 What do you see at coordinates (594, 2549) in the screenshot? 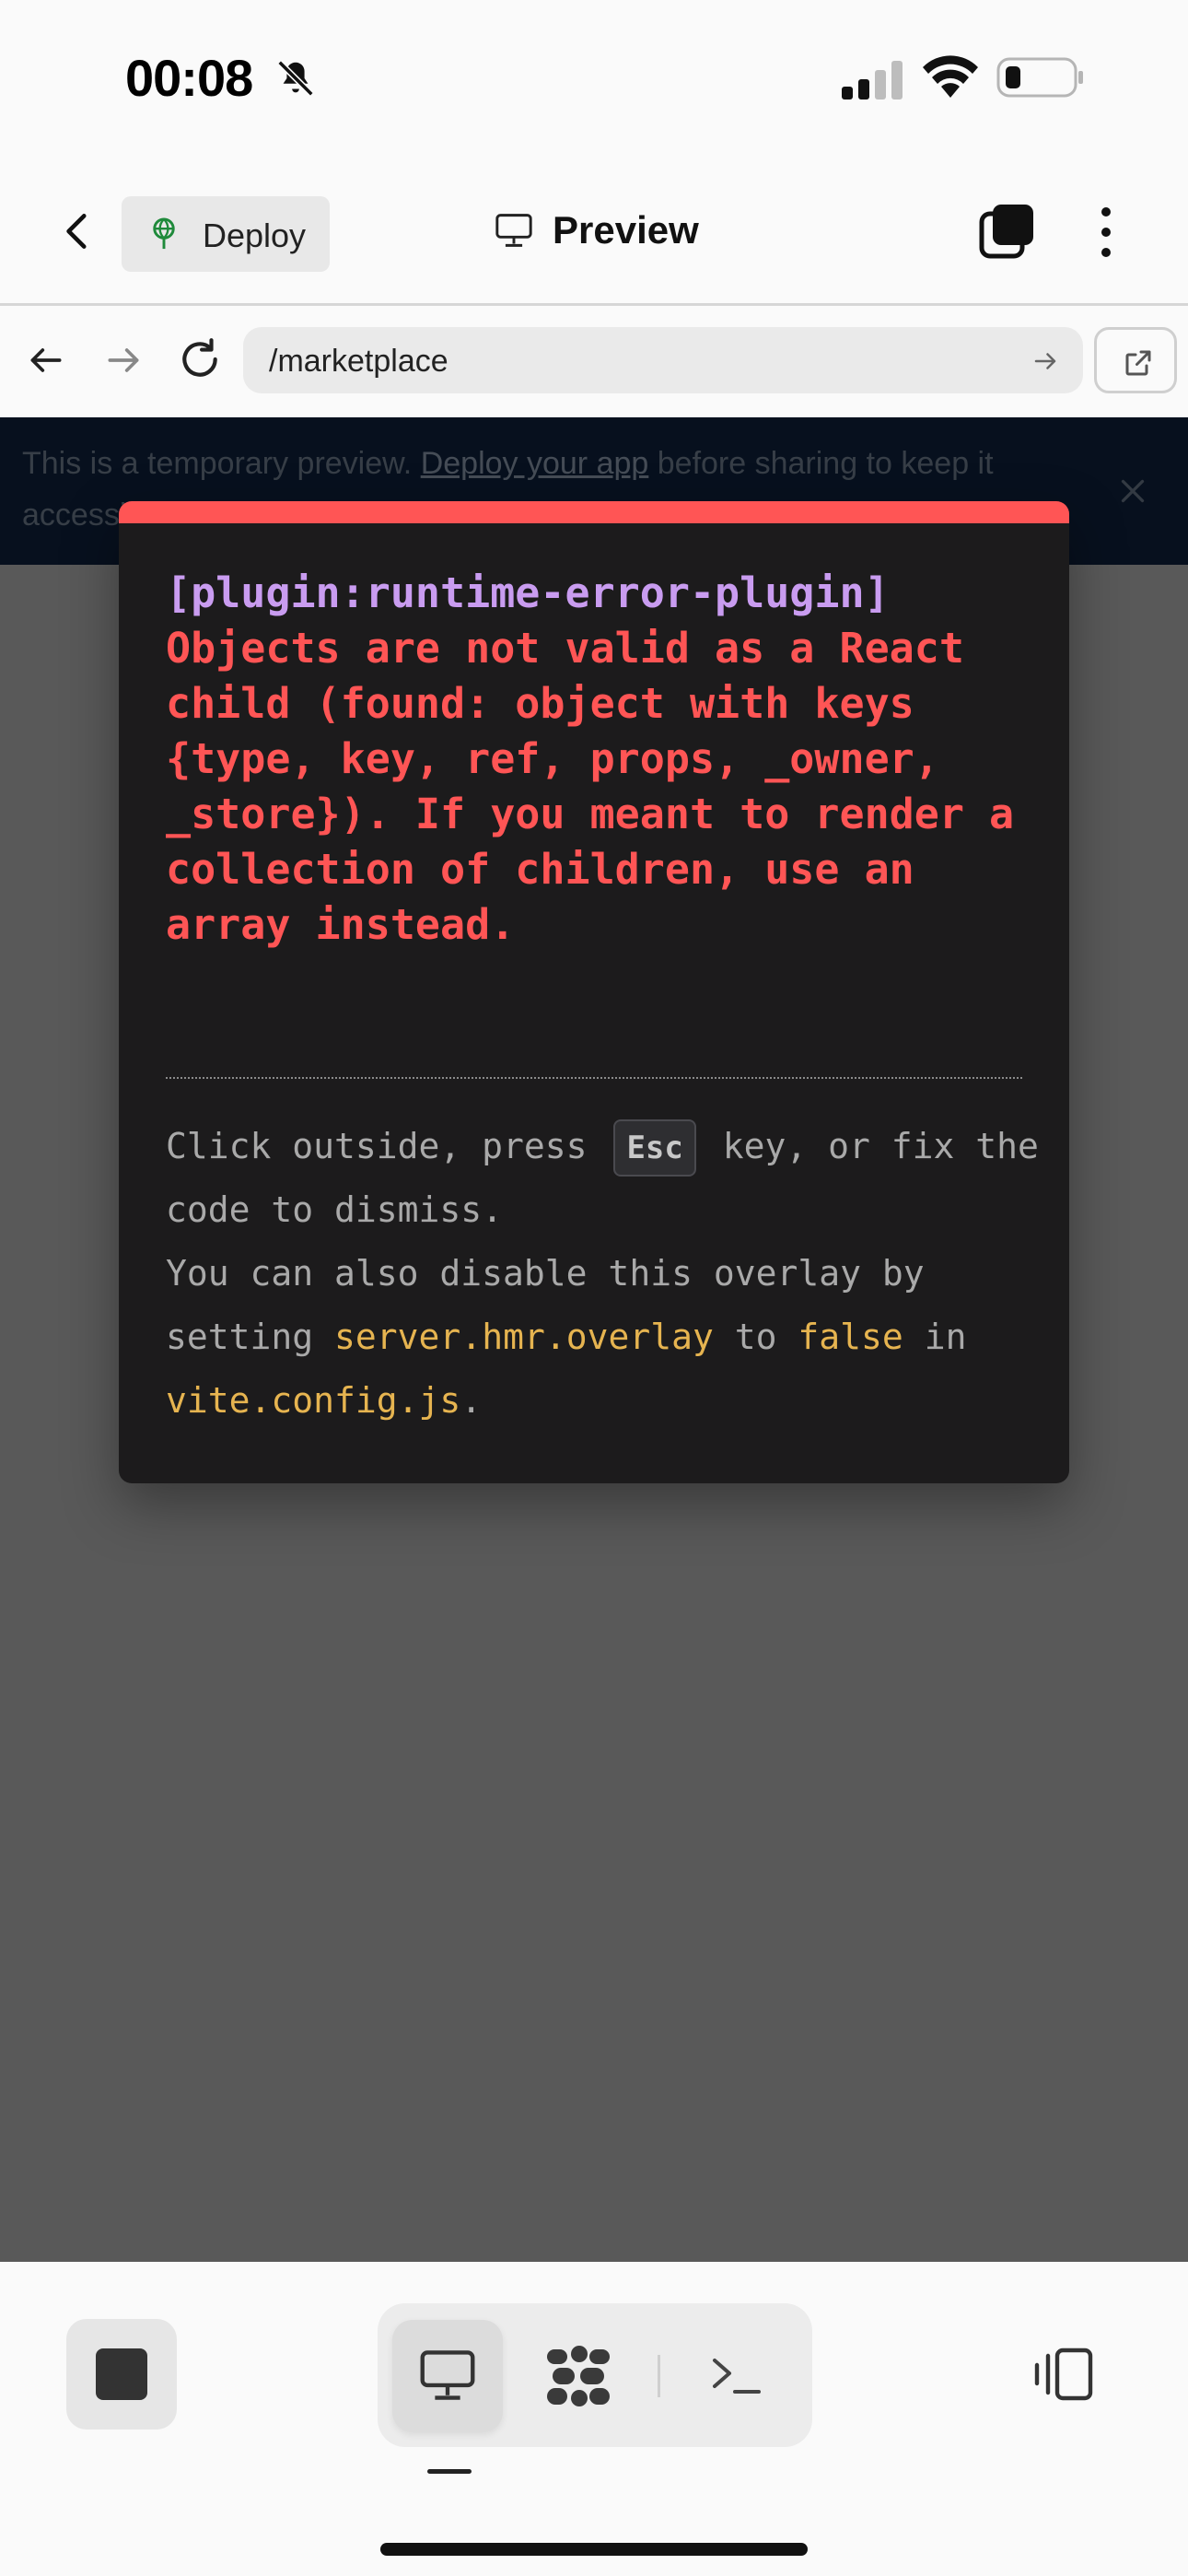
I see `home-indicator` at bounding box center [594, 2549].